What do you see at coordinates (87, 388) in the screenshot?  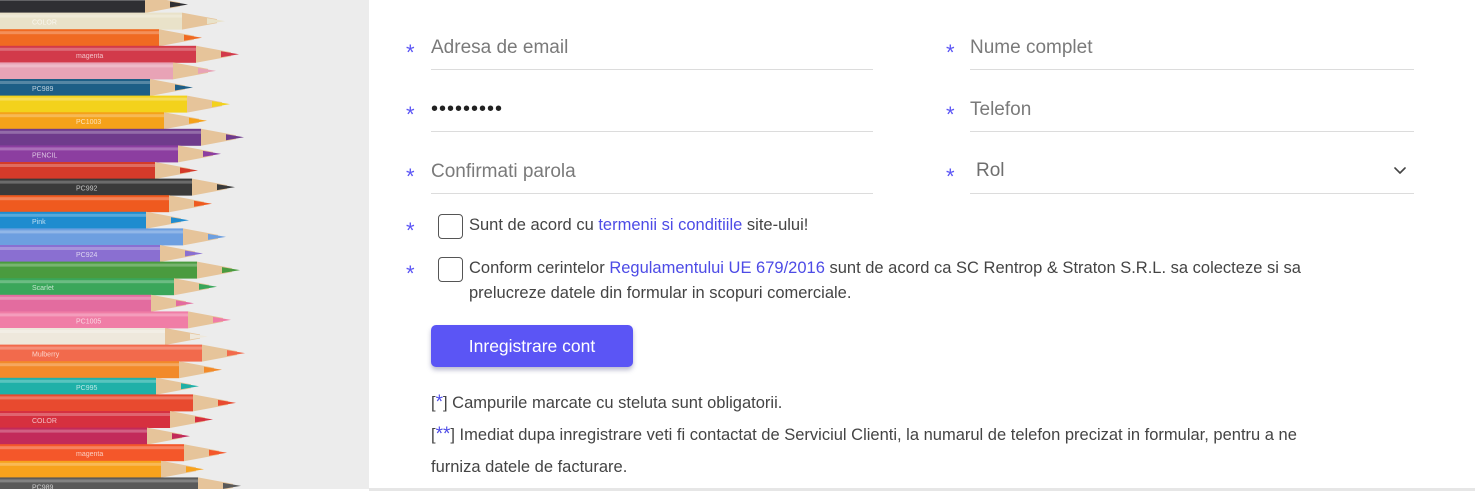 I see `svg-text: PC995` at bounding box center [87, 388].